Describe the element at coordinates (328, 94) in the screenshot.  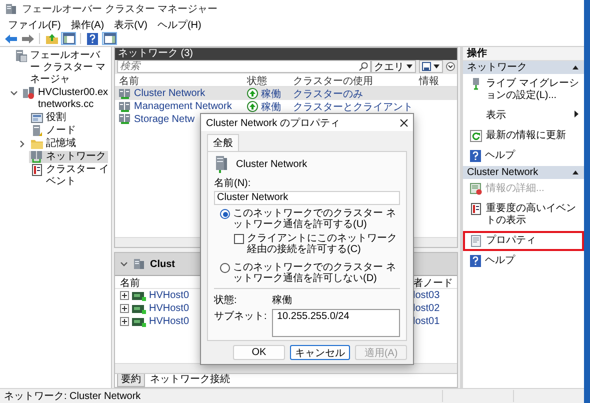
I see `table-cell-text: クラスターのみ` at that location.